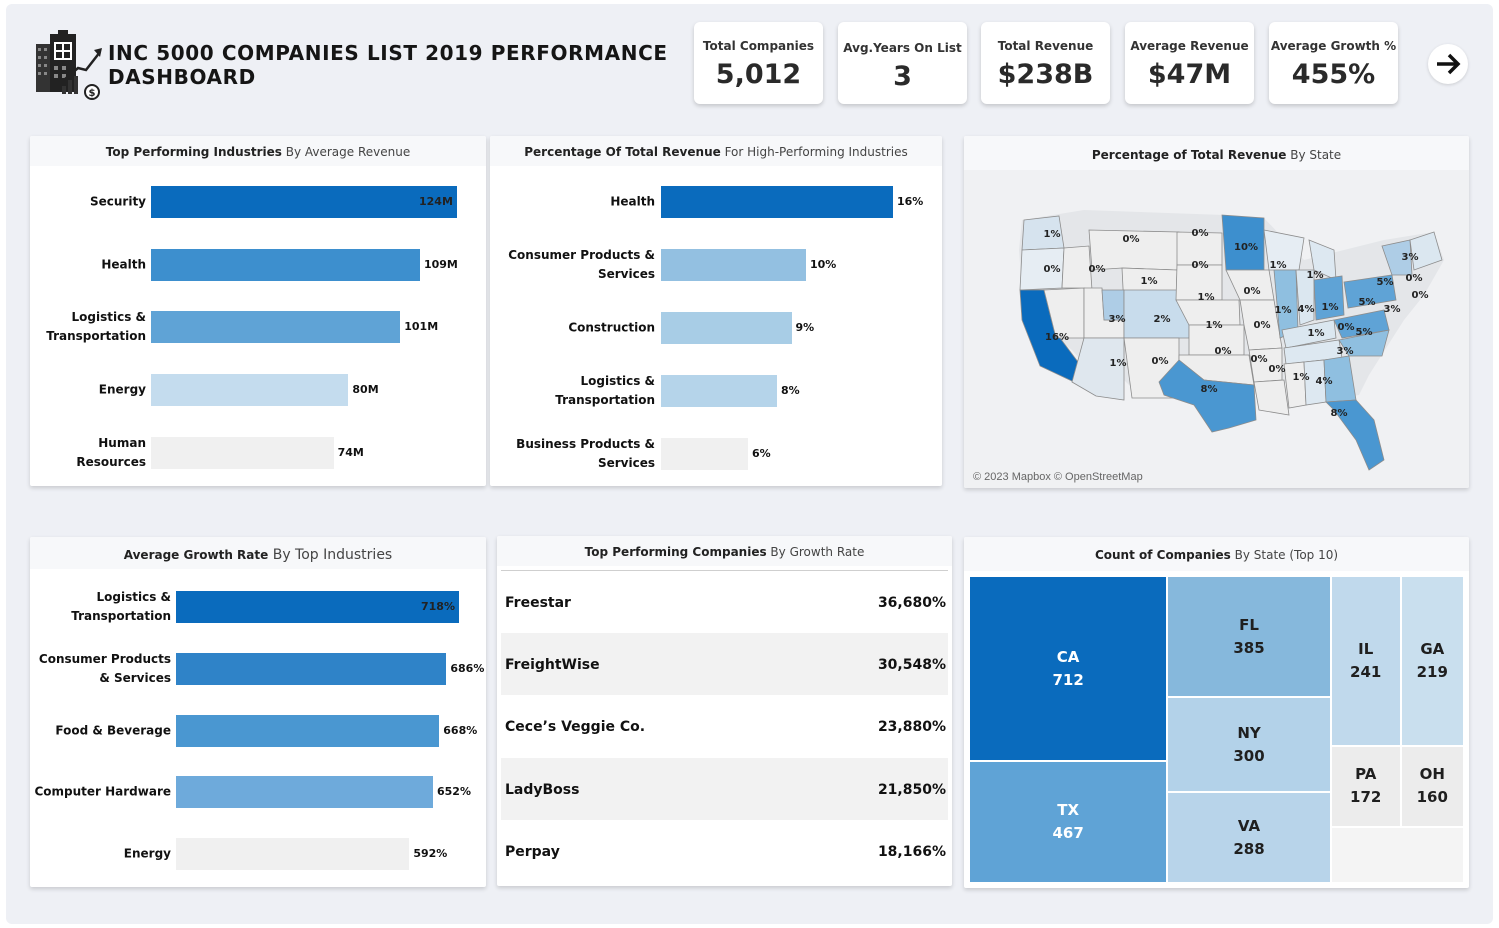 The height and width of the screenshot is (928, 1499). Describe the element at coordinates (1216, 153) in the screenshot. I see `panel-title: Percentage of Total Revenue By State` at that location.